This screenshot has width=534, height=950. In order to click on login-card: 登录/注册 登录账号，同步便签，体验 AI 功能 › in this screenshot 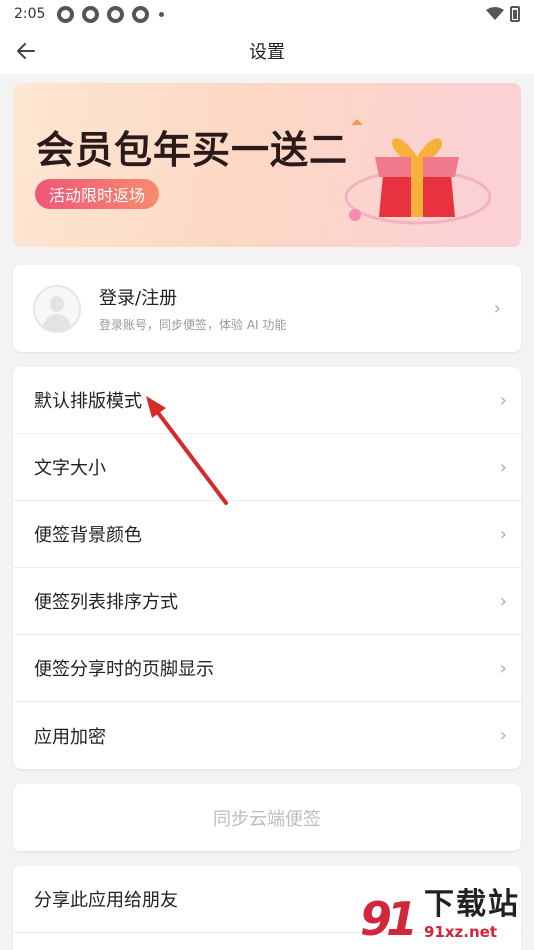, I will do `click(267, 308)`.